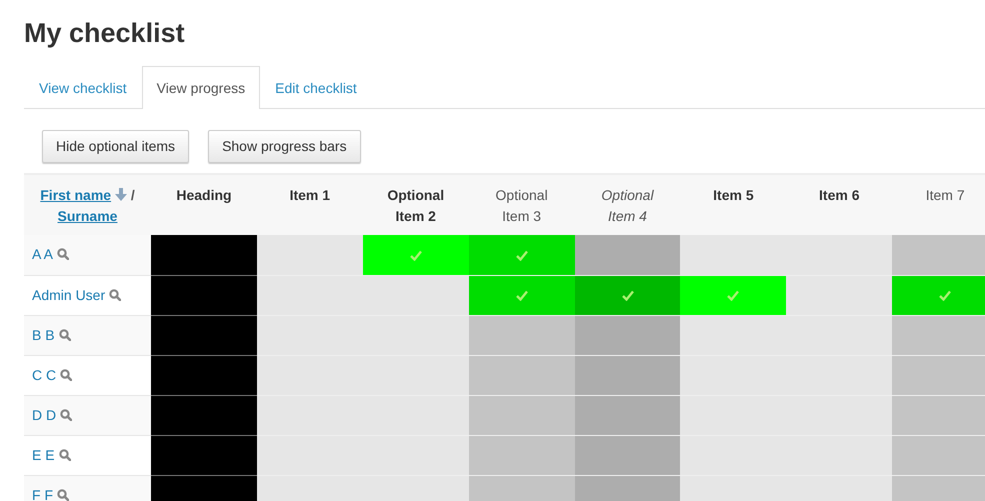  What do you see at coordinates (42, 493) in the screenshot?
I see `user-link: F F` at bounding box center [42, 493].